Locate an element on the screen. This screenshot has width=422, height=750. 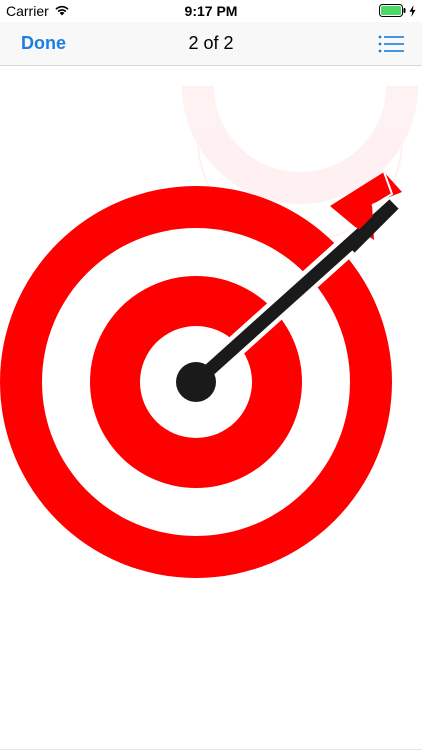
nav-bar: Done 2 of 2 is located at coordinates (211, 44).